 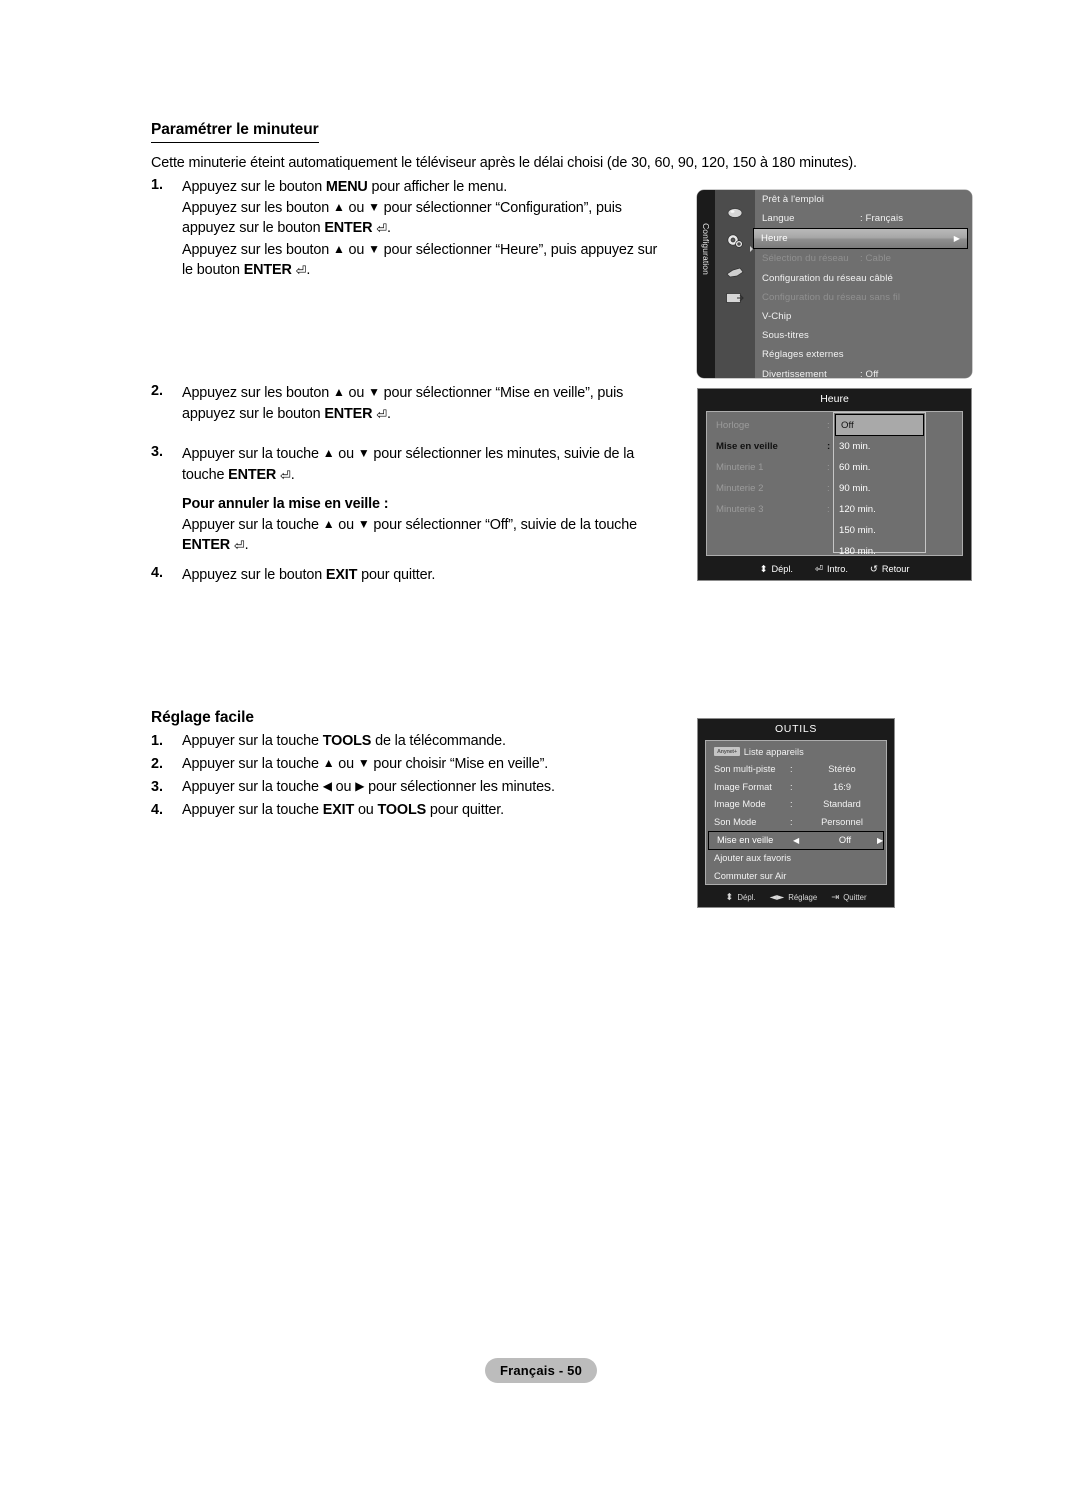 I want to click on row-value: Stéréo, so click(x=842, y=769).